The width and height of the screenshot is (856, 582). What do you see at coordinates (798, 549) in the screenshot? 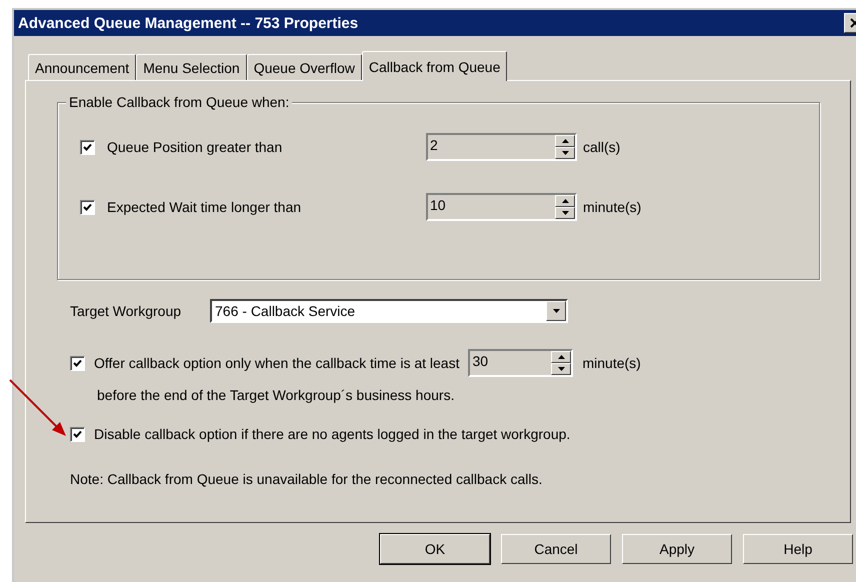
I see `dialog-button: Help` at bounding box center [798, 549].